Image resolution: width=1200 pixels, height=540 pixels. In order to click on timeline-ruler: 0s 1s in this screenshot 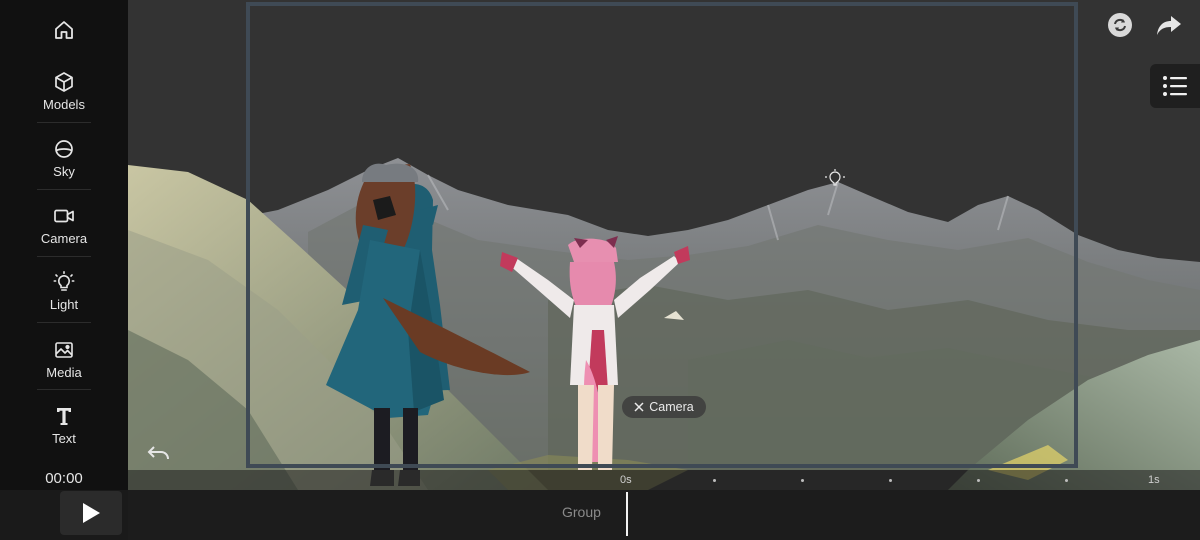, I will do `click(664, 480)`.